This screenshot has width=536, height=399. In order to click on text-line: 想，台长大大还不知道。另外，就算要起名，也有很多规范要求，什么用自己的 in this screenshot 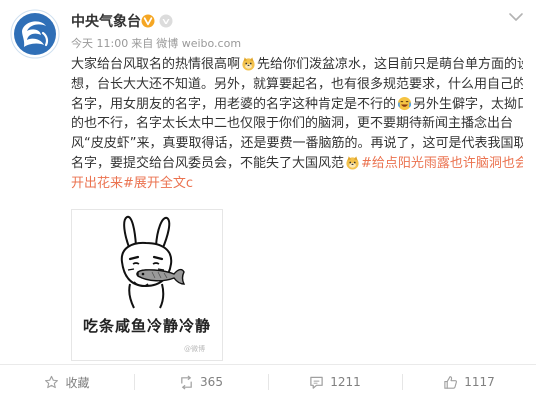, I will do `click(297, 85)`.